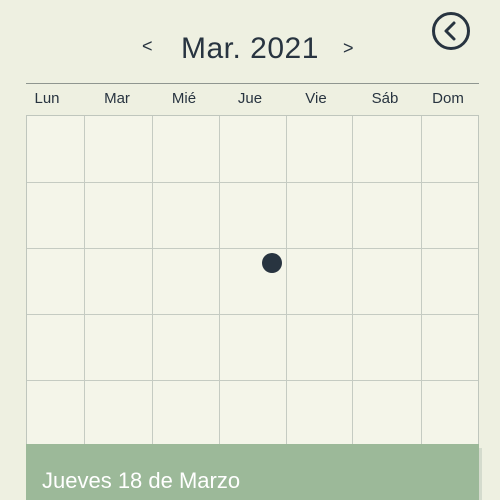 The width and height of the screenshot is (500, 500). I want to click on month-header: < Mar. 2021 >, so click(250, 50).